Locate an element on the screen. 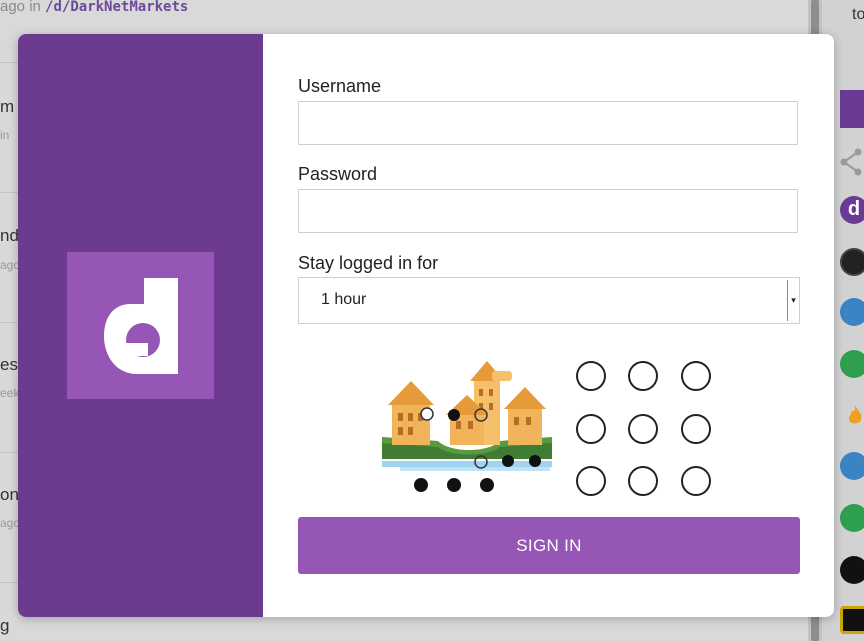 This screenshot has width=864, height=641. sidebar-header-block is located at coordinates (852, 109).